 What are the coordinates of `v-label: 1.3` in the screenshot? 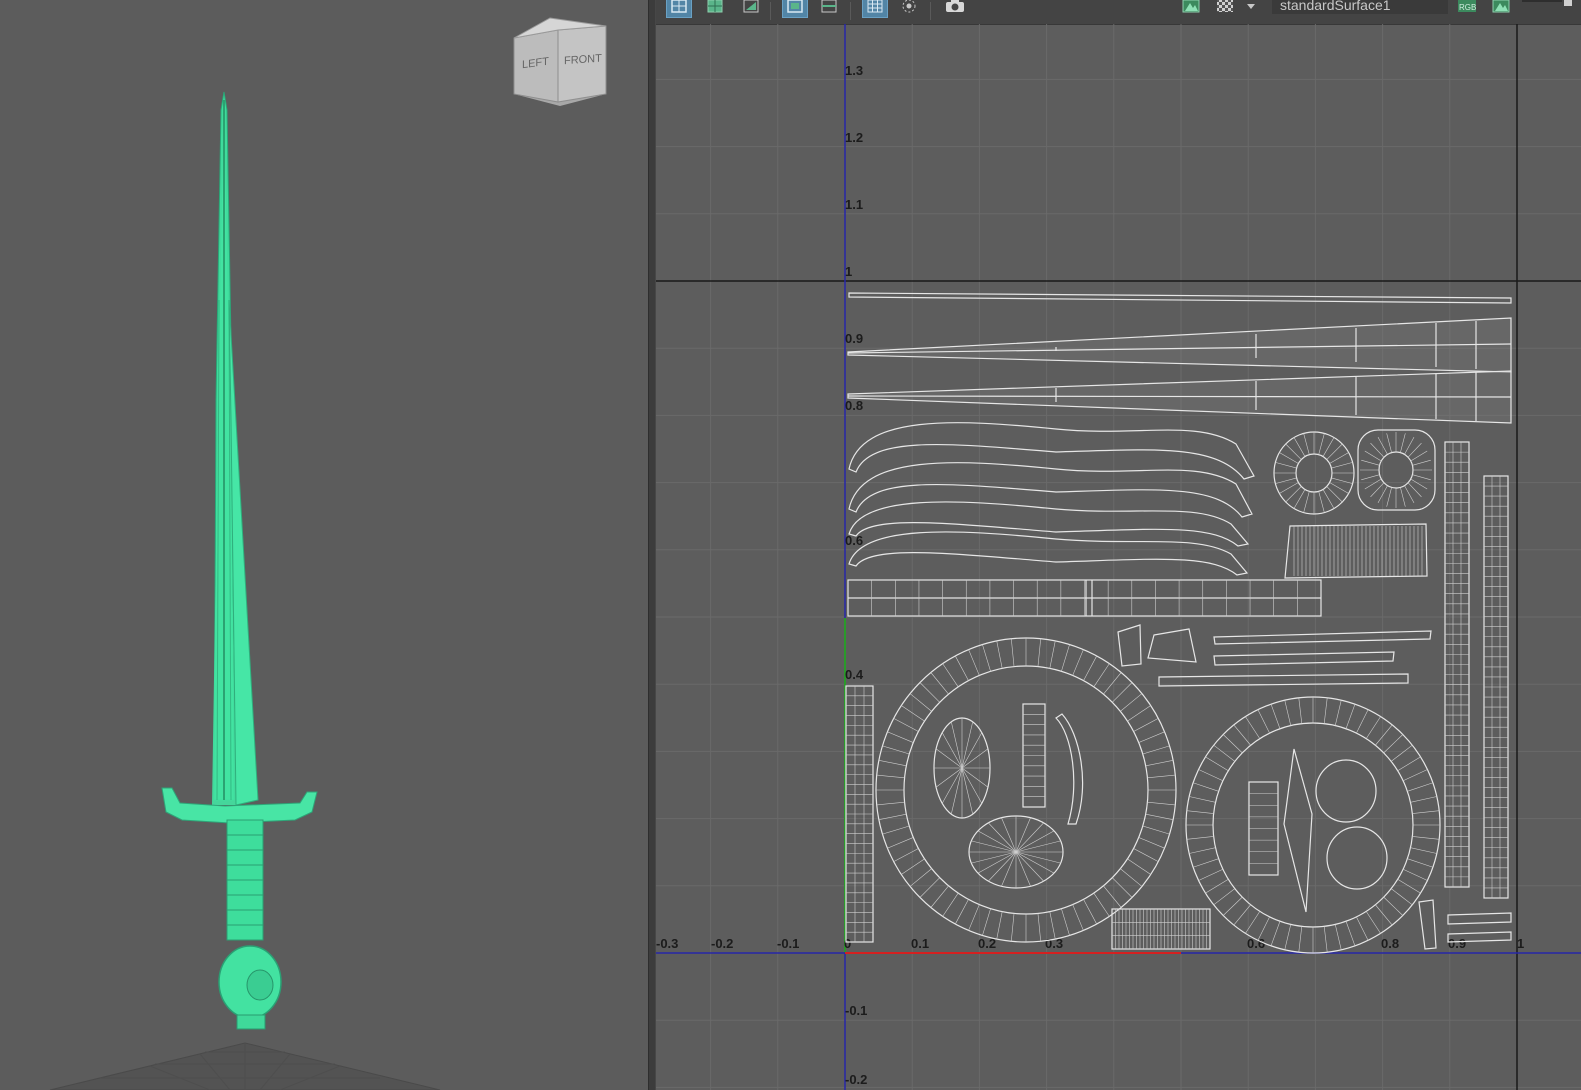 It's located at (854, 70).